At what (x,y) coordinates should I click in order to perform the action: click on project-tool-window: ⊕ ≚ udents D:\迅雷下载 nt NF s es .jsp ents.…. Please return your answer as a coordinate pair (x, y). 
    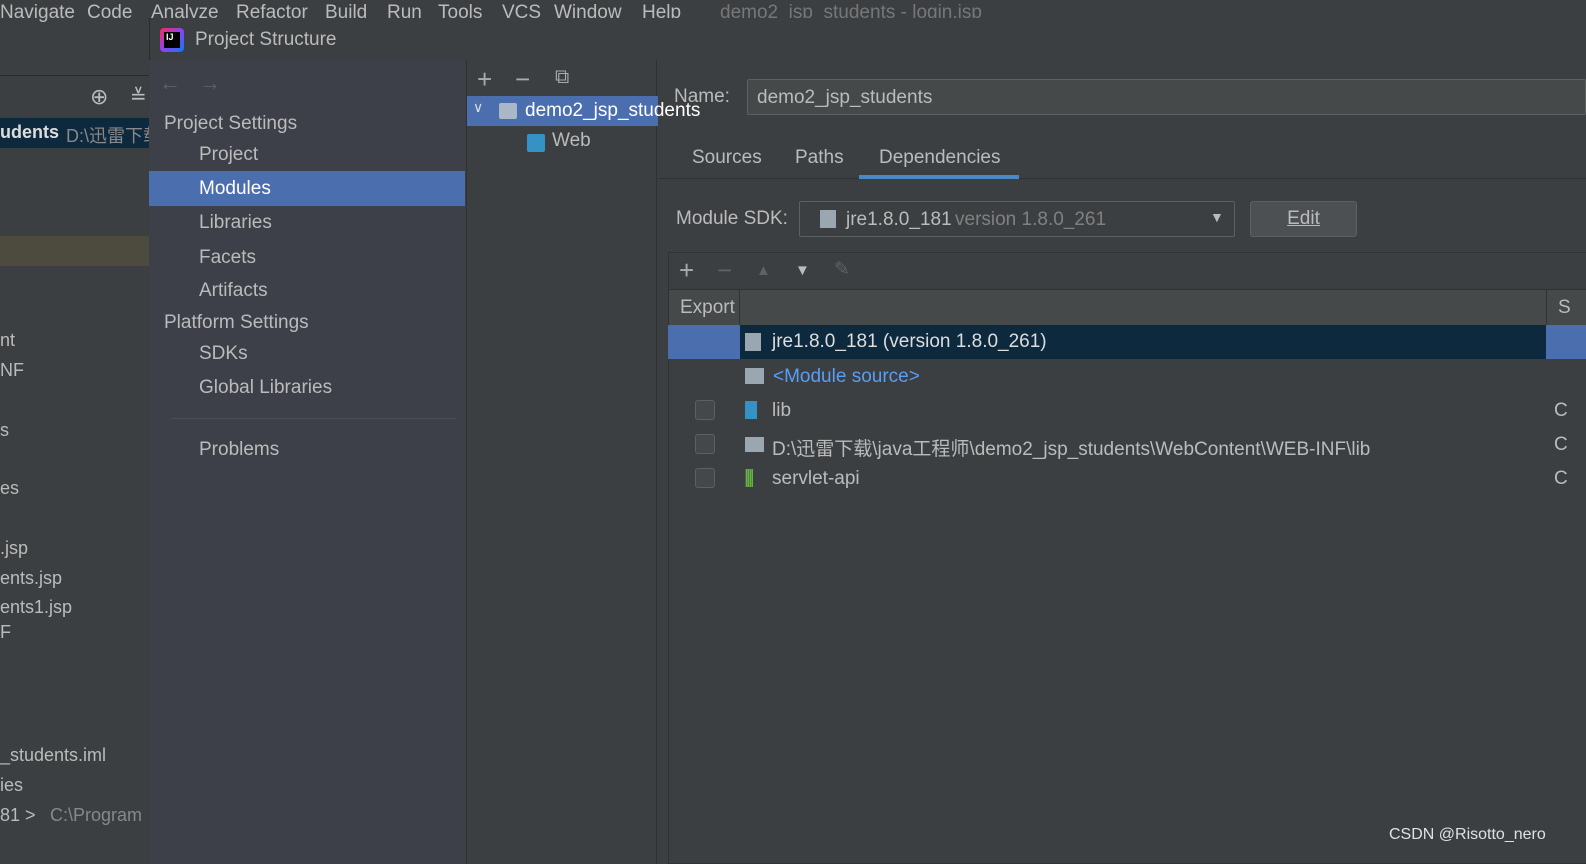
    Looking at the image, I should click on (80, 445).